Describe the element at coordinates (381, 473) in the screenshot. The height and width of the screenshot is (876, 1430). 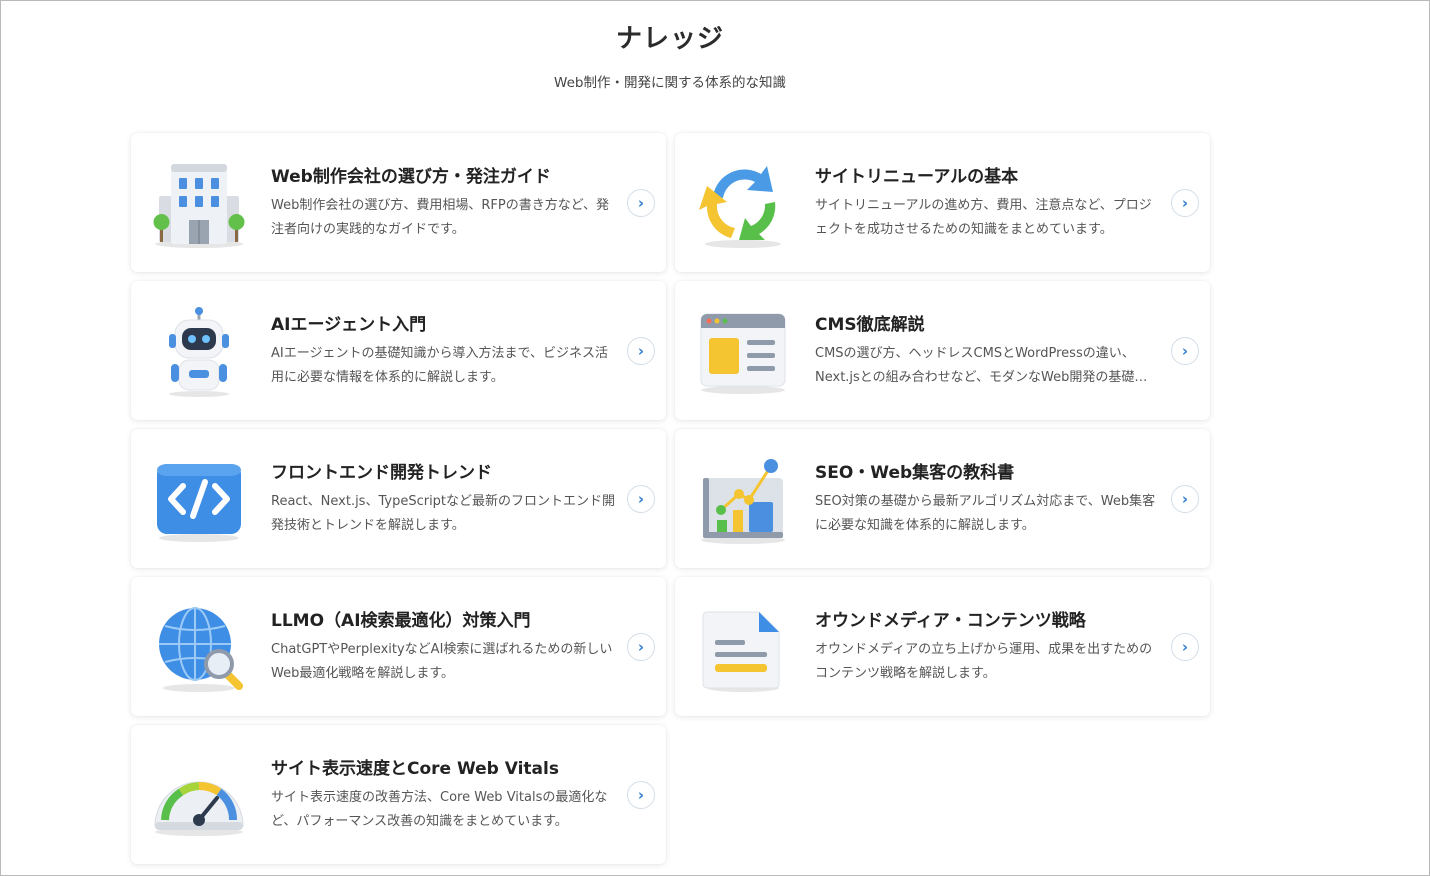
I see `card-title: フロントエンド開発トレンド` at that location.